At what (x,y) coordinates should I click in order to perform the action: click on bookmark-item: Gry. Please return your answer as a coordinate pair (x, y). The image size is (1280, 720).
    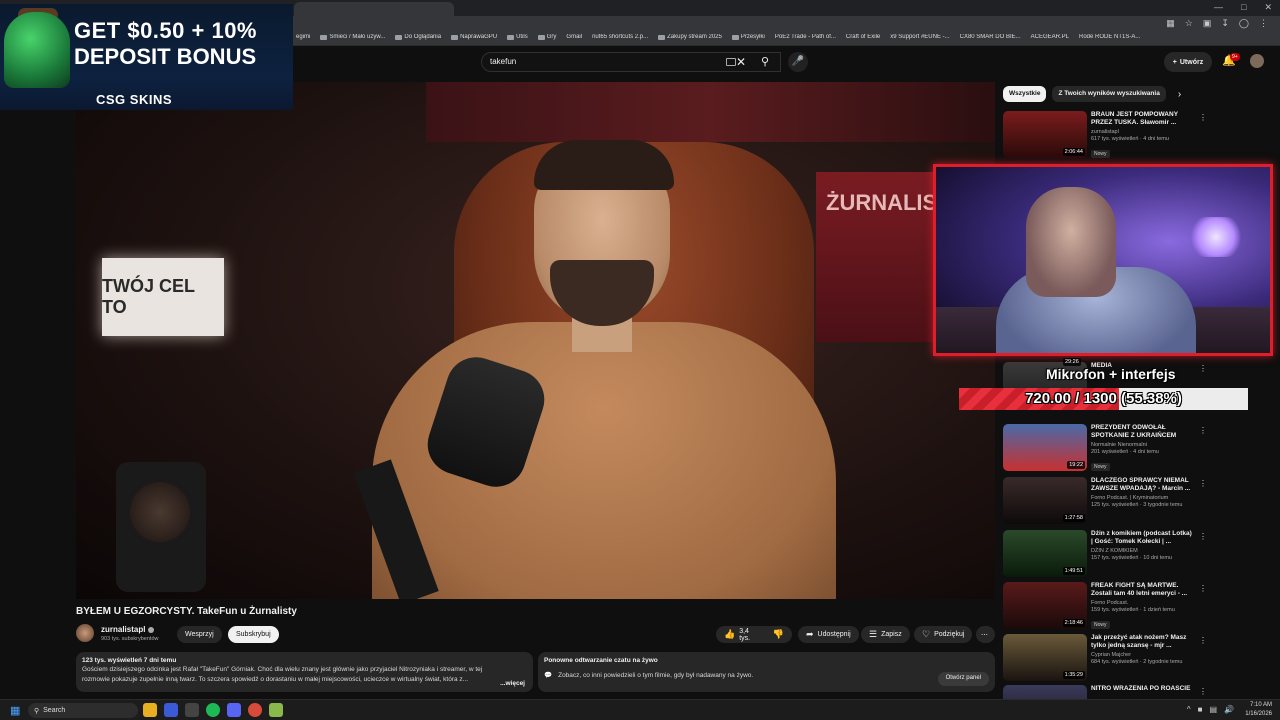
    Looking at the image, I should click on (546, 37).